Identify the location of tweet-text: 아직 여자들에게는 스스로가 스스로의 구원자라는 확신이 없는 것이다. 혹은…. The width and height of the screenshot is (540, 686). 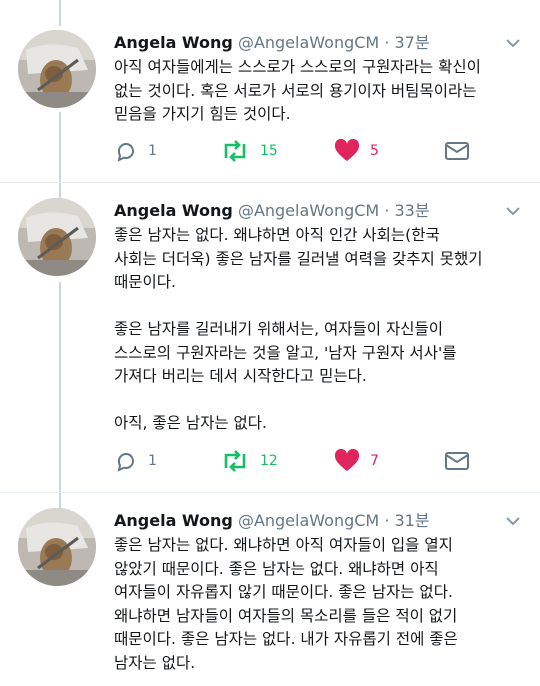
(297, 90).